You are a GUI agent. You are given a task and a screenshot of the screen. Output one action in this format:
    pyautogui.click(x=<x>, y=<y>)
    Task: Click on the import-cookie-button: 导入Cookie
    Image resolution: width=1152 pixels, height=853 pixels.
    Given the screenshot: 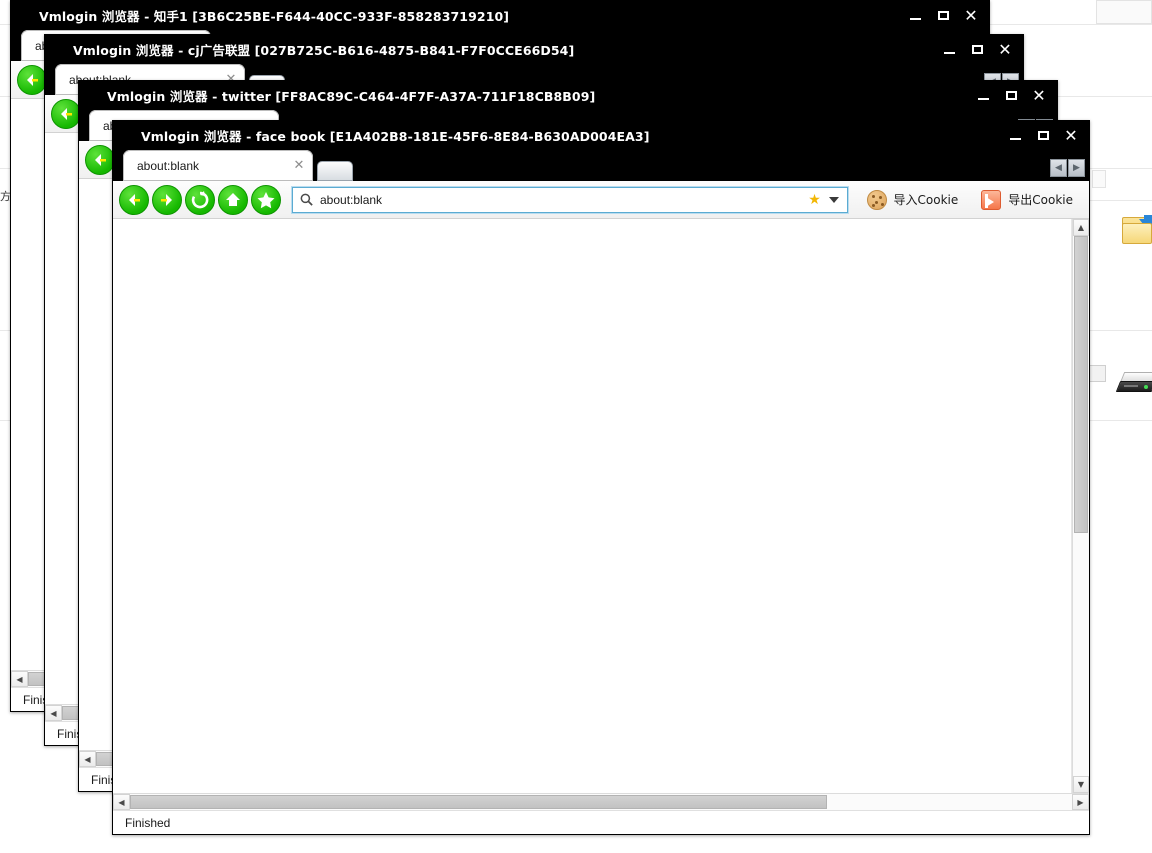 What is the action you would take?
    pyautogui.click(x=913, y=200)
    